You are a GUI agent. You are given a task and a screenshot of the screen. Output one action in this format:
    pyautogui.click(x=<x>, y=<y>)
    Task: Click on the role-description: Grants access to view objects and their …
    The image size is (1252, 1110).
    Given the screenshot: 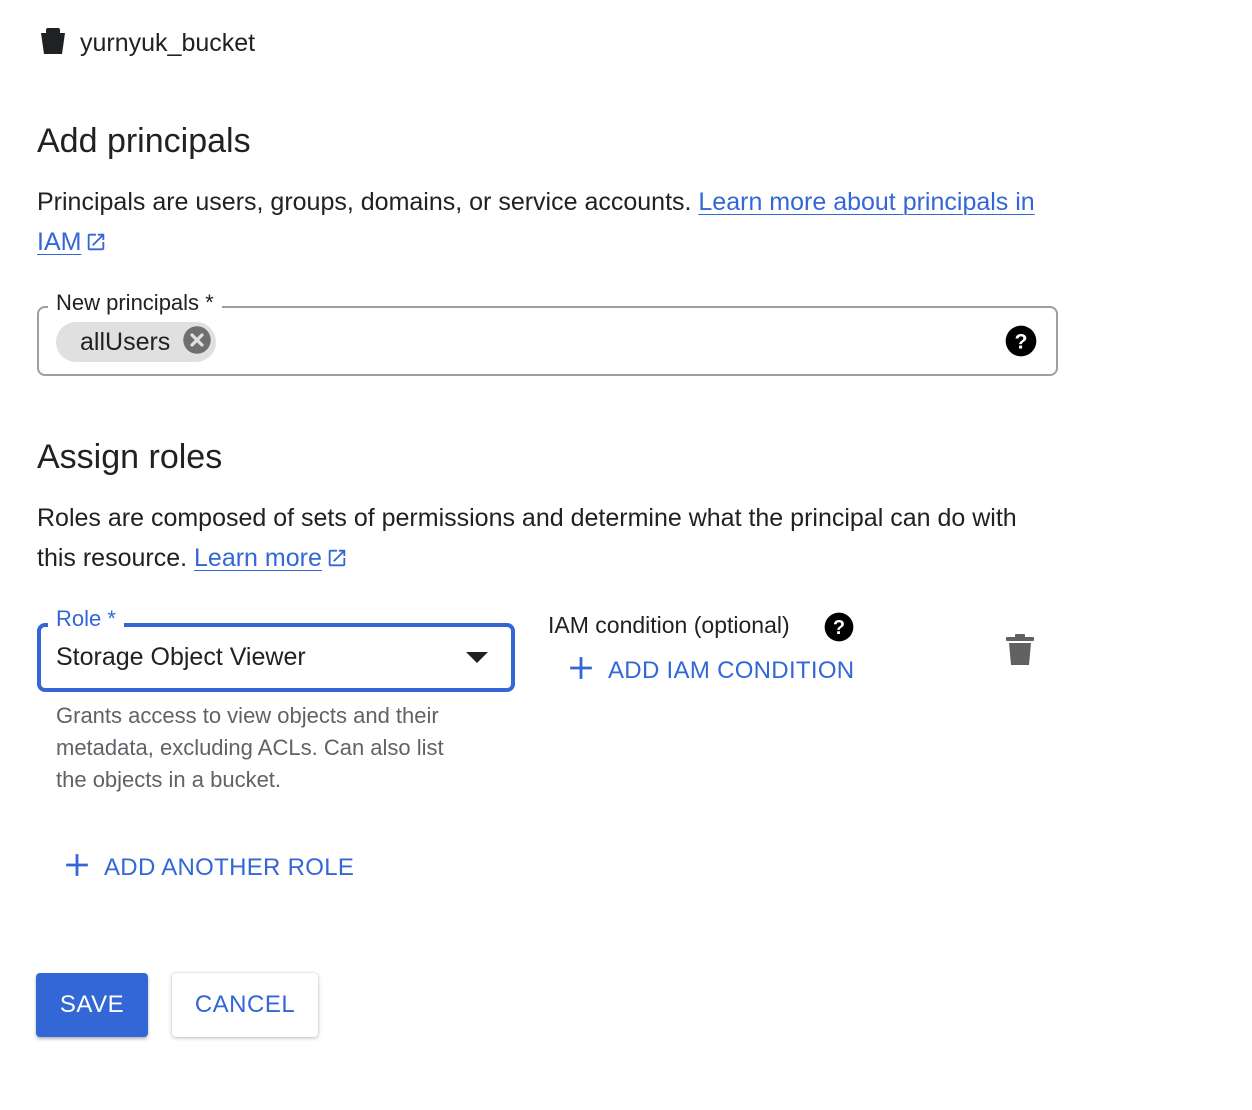 What is the action you would take?
    pyautogui.click(x=250, y=747)
    